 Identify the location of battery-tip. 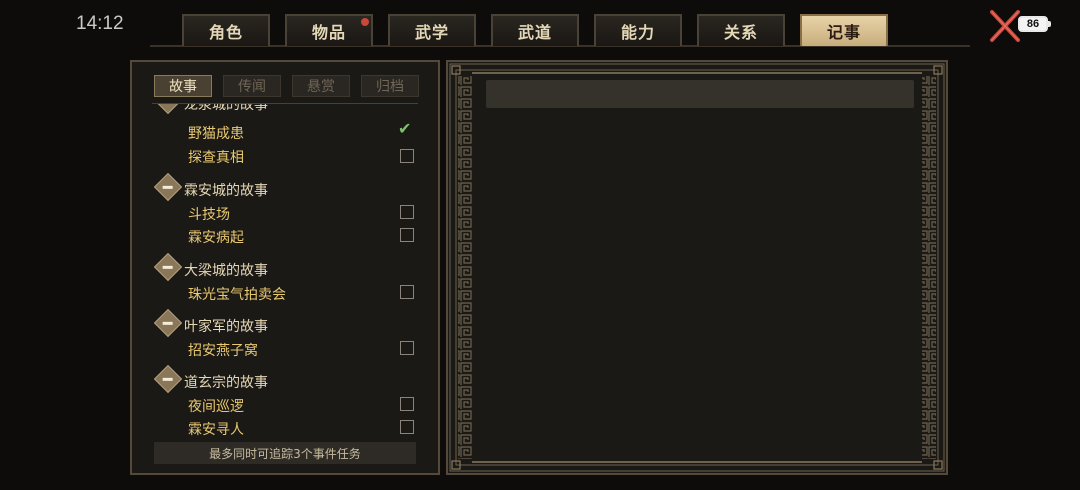
(1049, 24).